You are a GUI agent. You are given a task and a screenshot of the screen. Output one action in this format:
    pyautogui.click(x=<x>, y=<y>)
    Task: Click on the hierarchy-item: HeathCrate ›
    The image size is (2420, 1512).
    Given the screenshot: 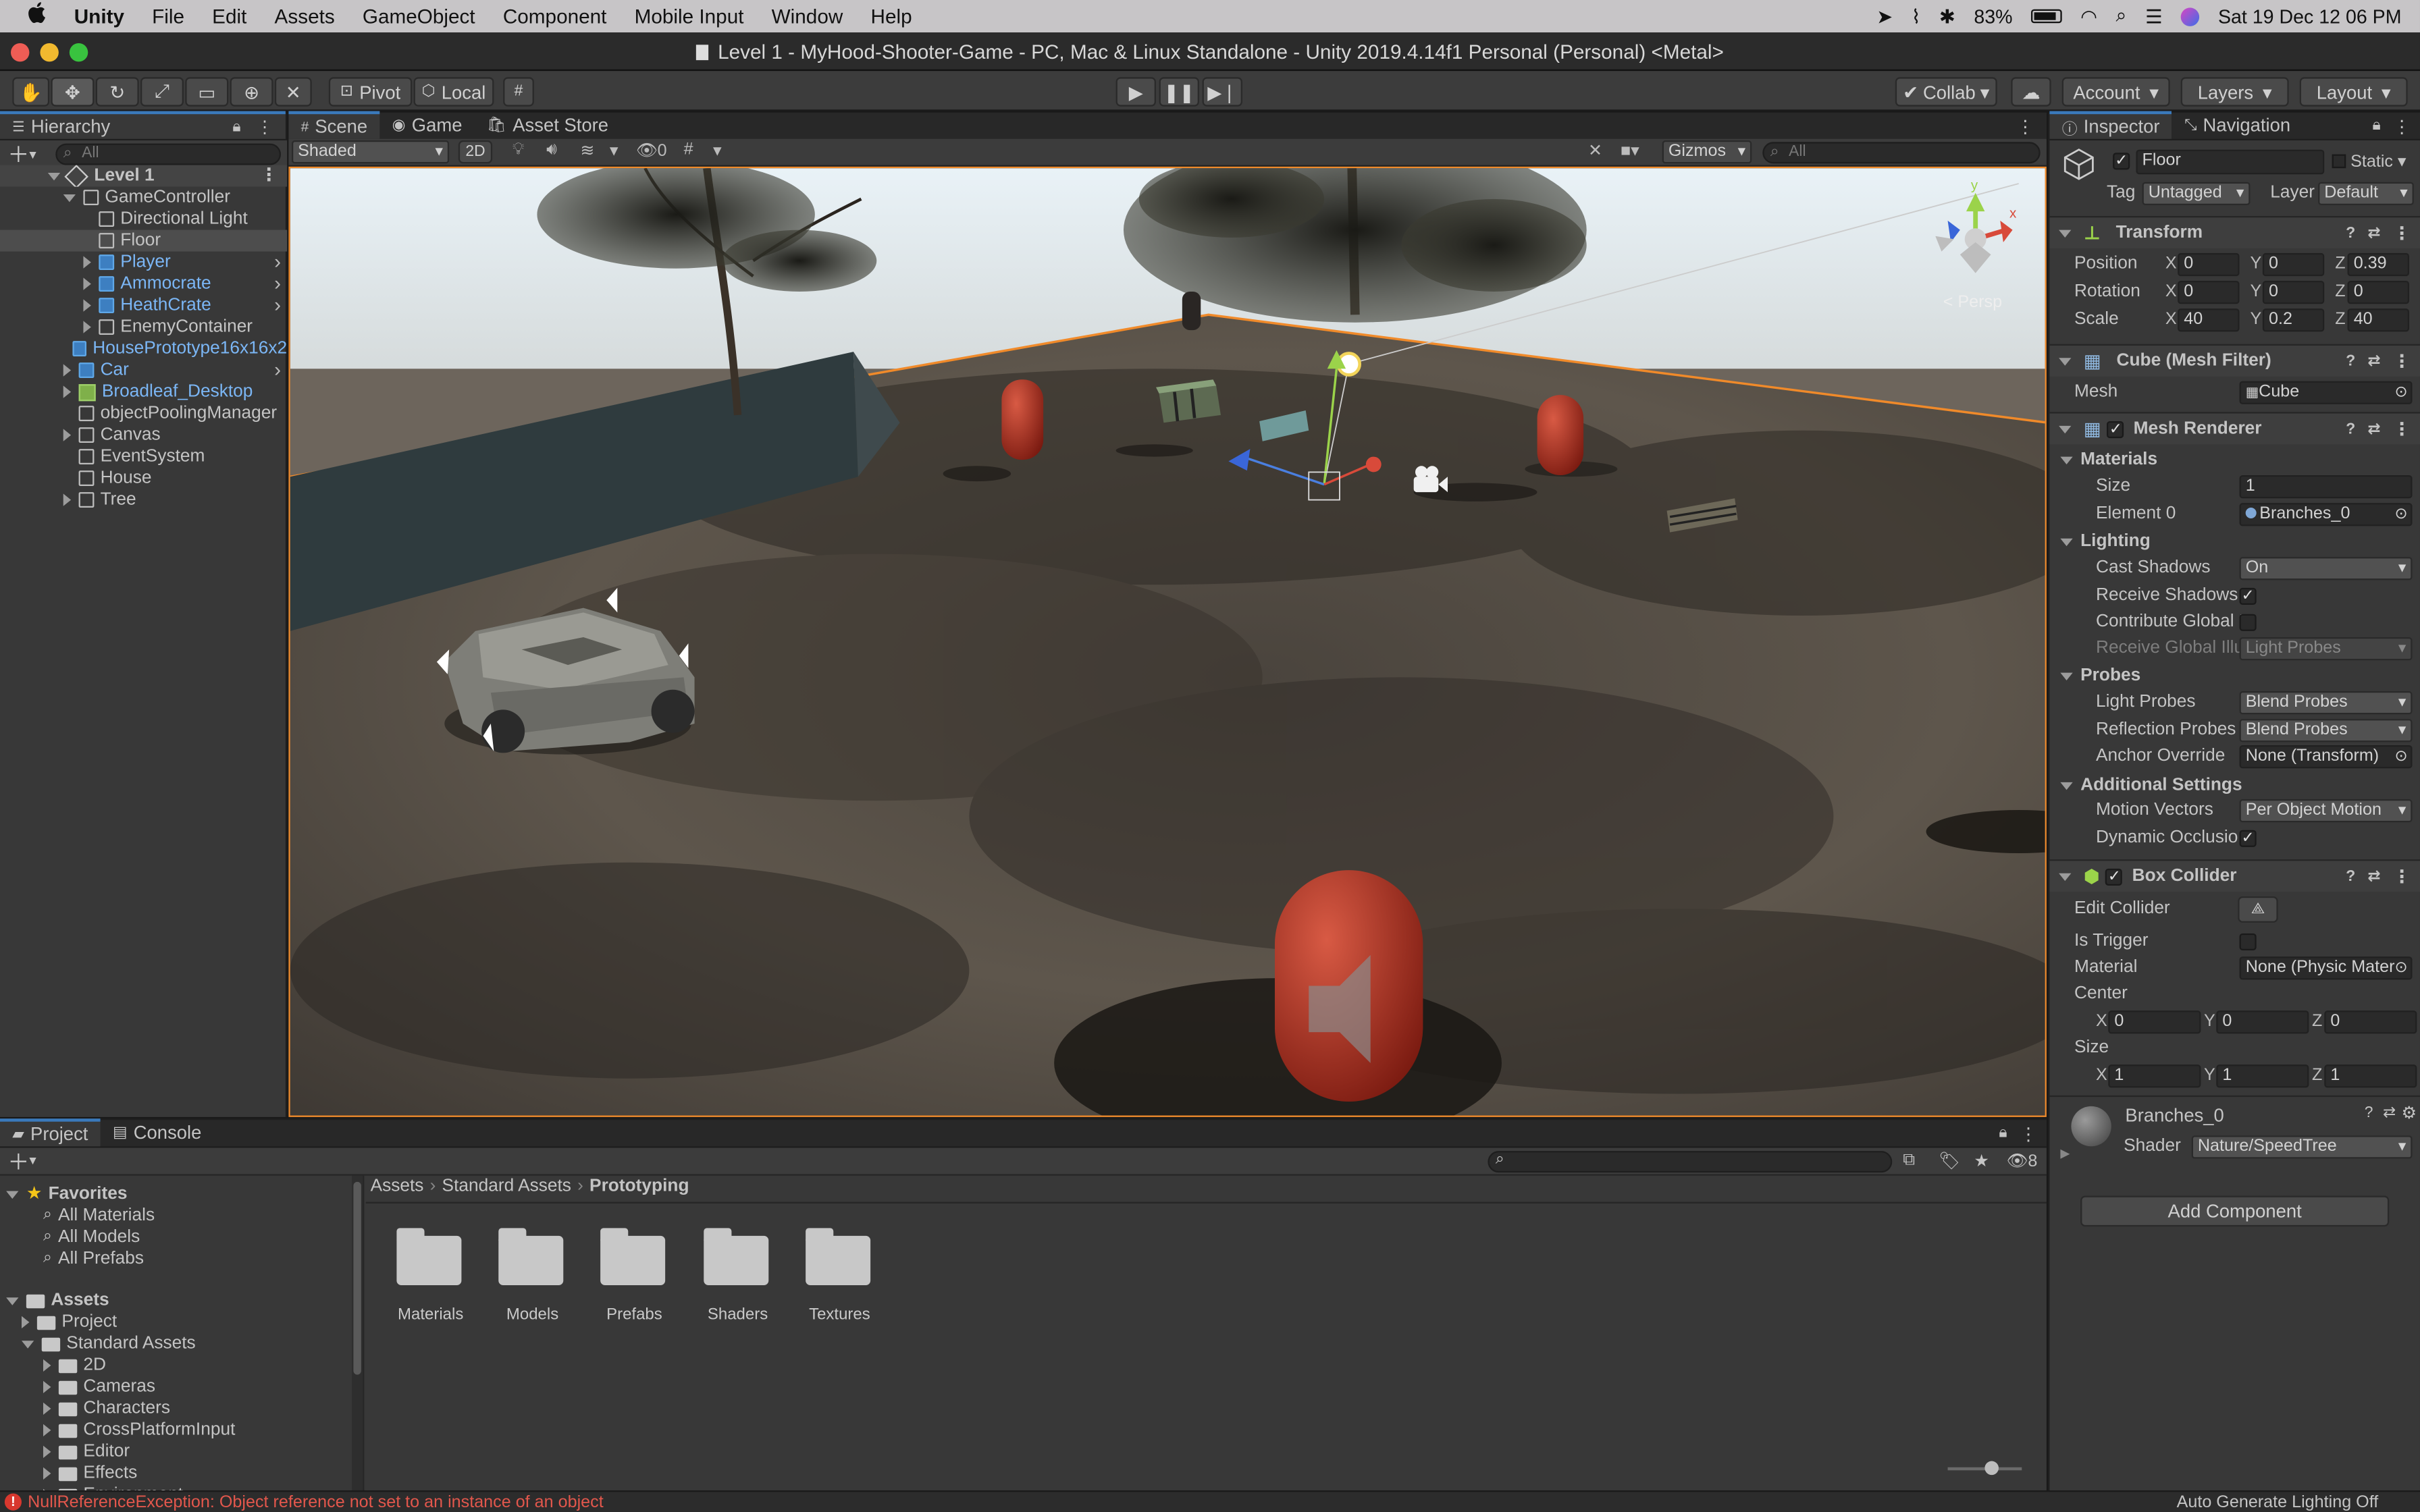 What is the action you would take?
    pyautogui.click(x=143, y=306)
    